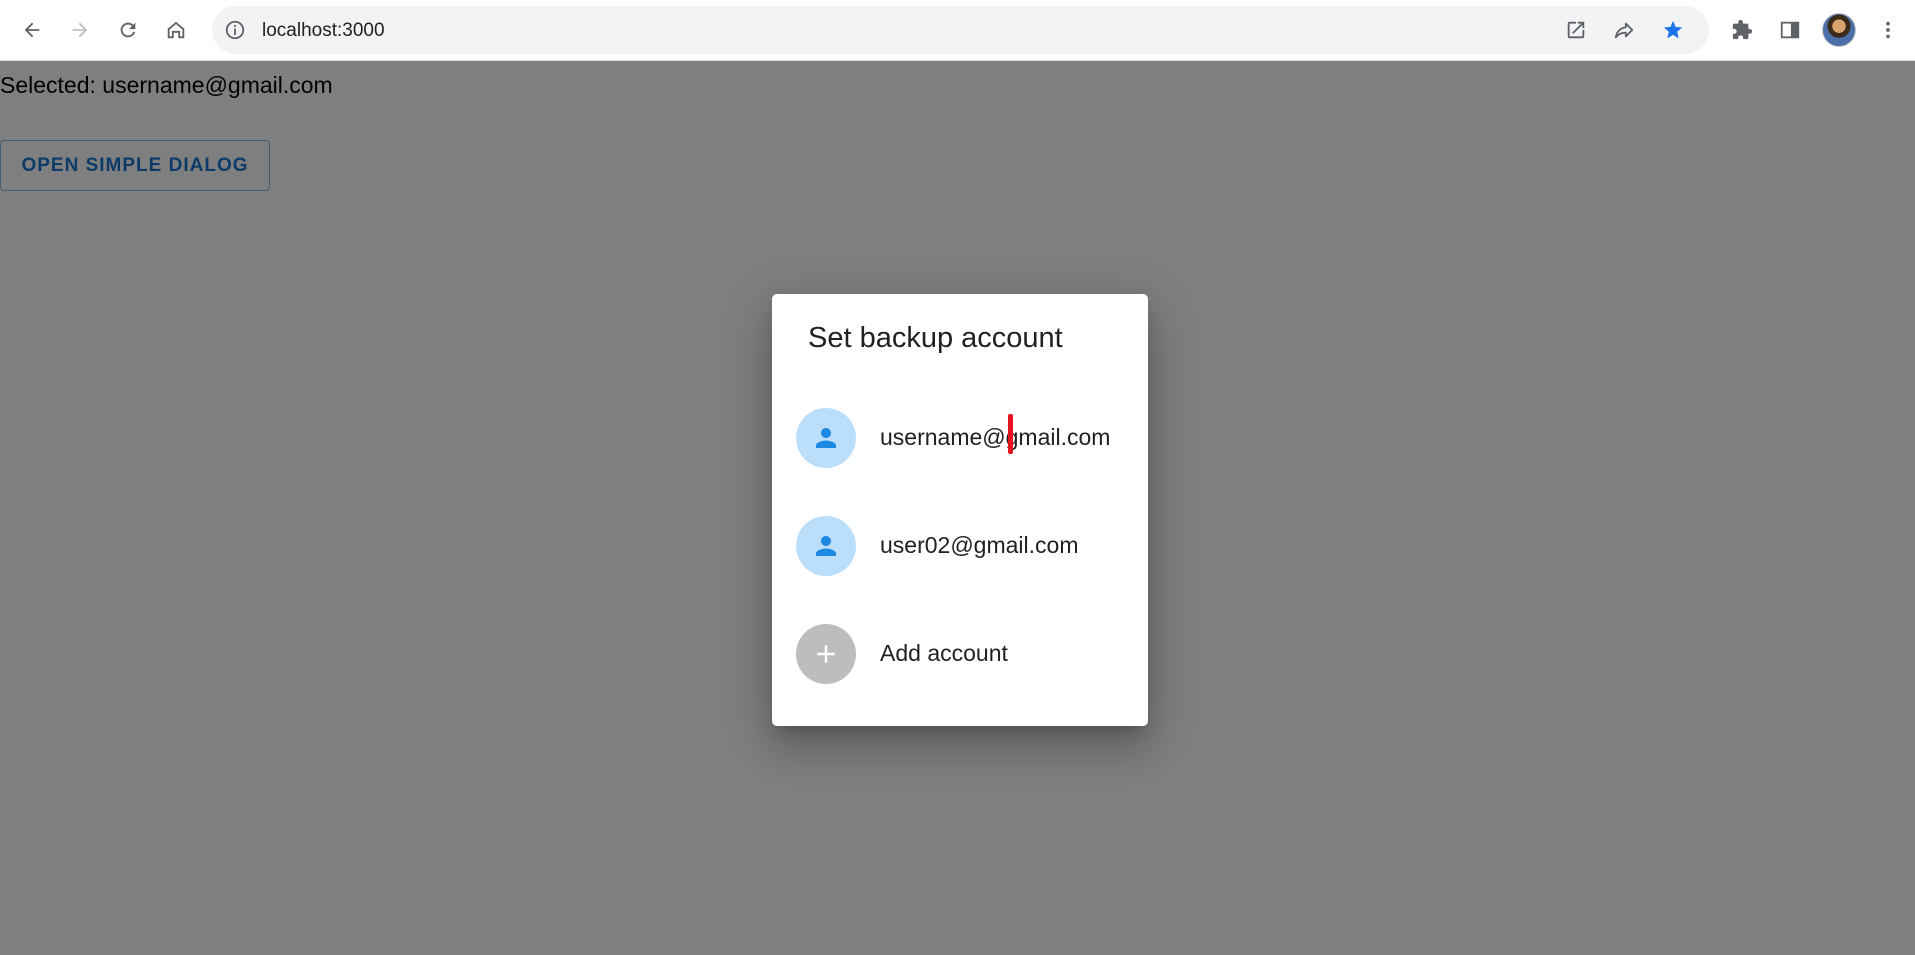 This screenshot has width=1915, height=955. What do you see at coordinates (323, 30) in the screenshot?
I see `url-text: localhost:3000` at bounding box center [323, 30].